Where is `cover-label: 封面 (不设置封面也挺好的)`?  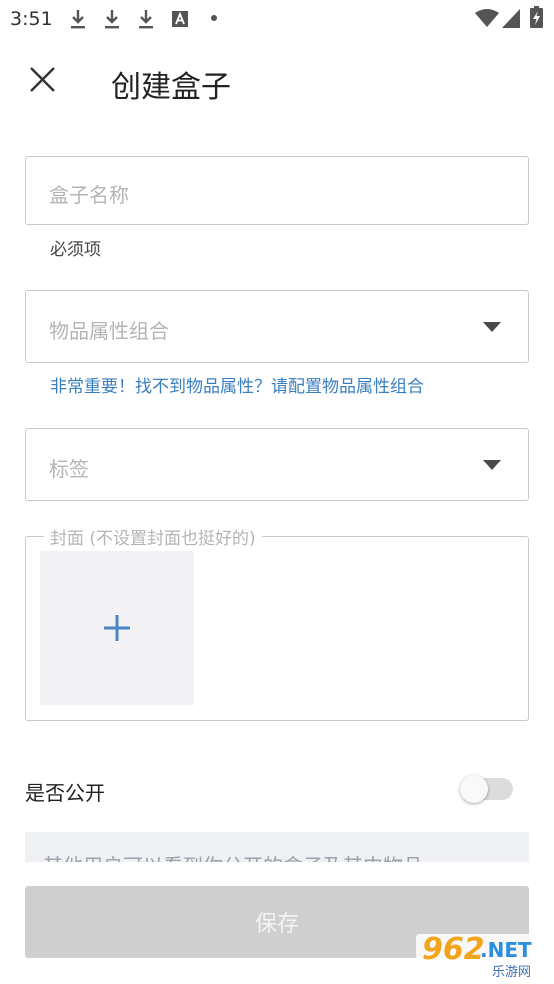 cover-label: 封面 (不设置封面也挺好的) is located at coordinates (153, 536).